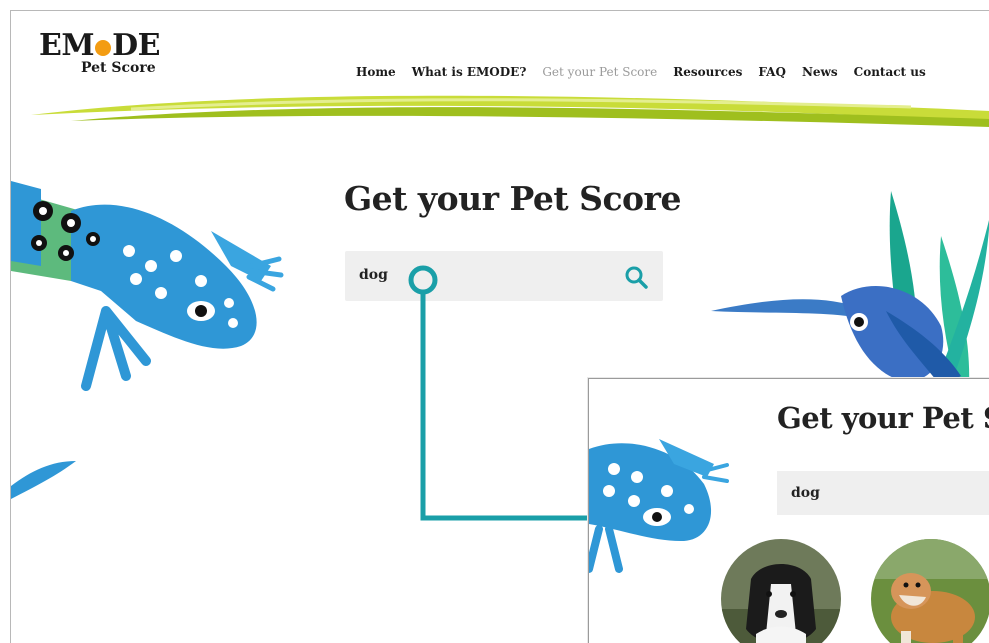 This screenshot has height=643, width=989. What do you see at coordinates (507, 393) in the screenshot?
I see `callout-connector` at bounding box center [507, 393].